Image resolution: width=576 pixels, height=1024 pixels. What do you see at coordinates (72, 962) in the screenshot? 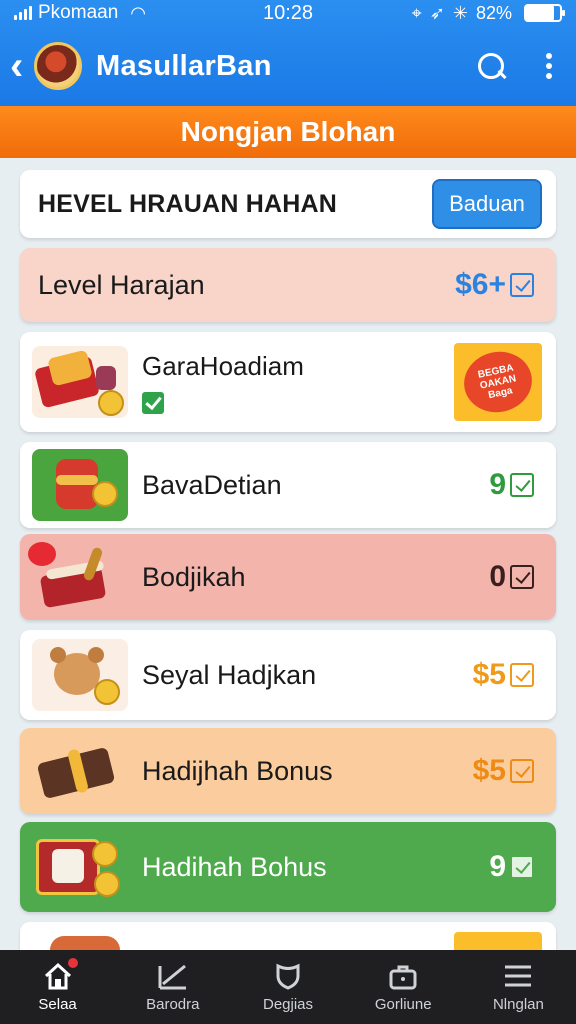
I see `home-badge` at bounding box center [72, 962].